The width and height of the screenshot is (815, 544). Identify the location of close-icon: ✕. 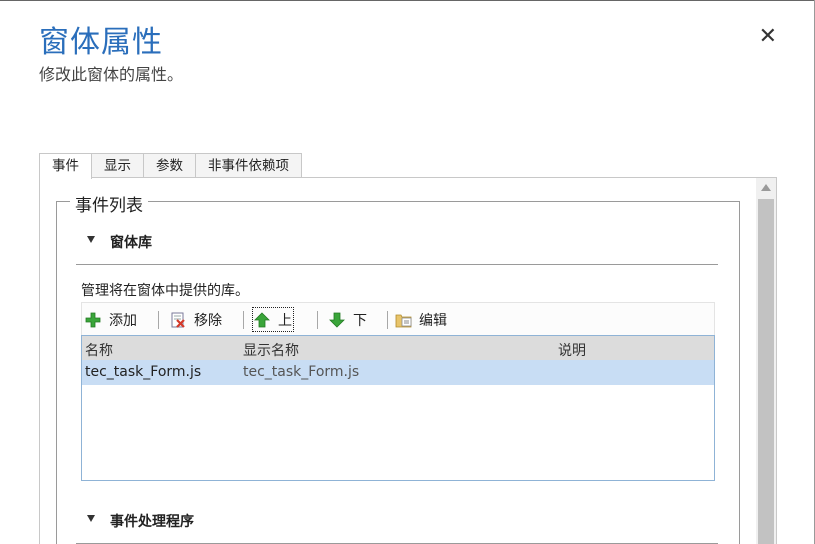
(768, 37).